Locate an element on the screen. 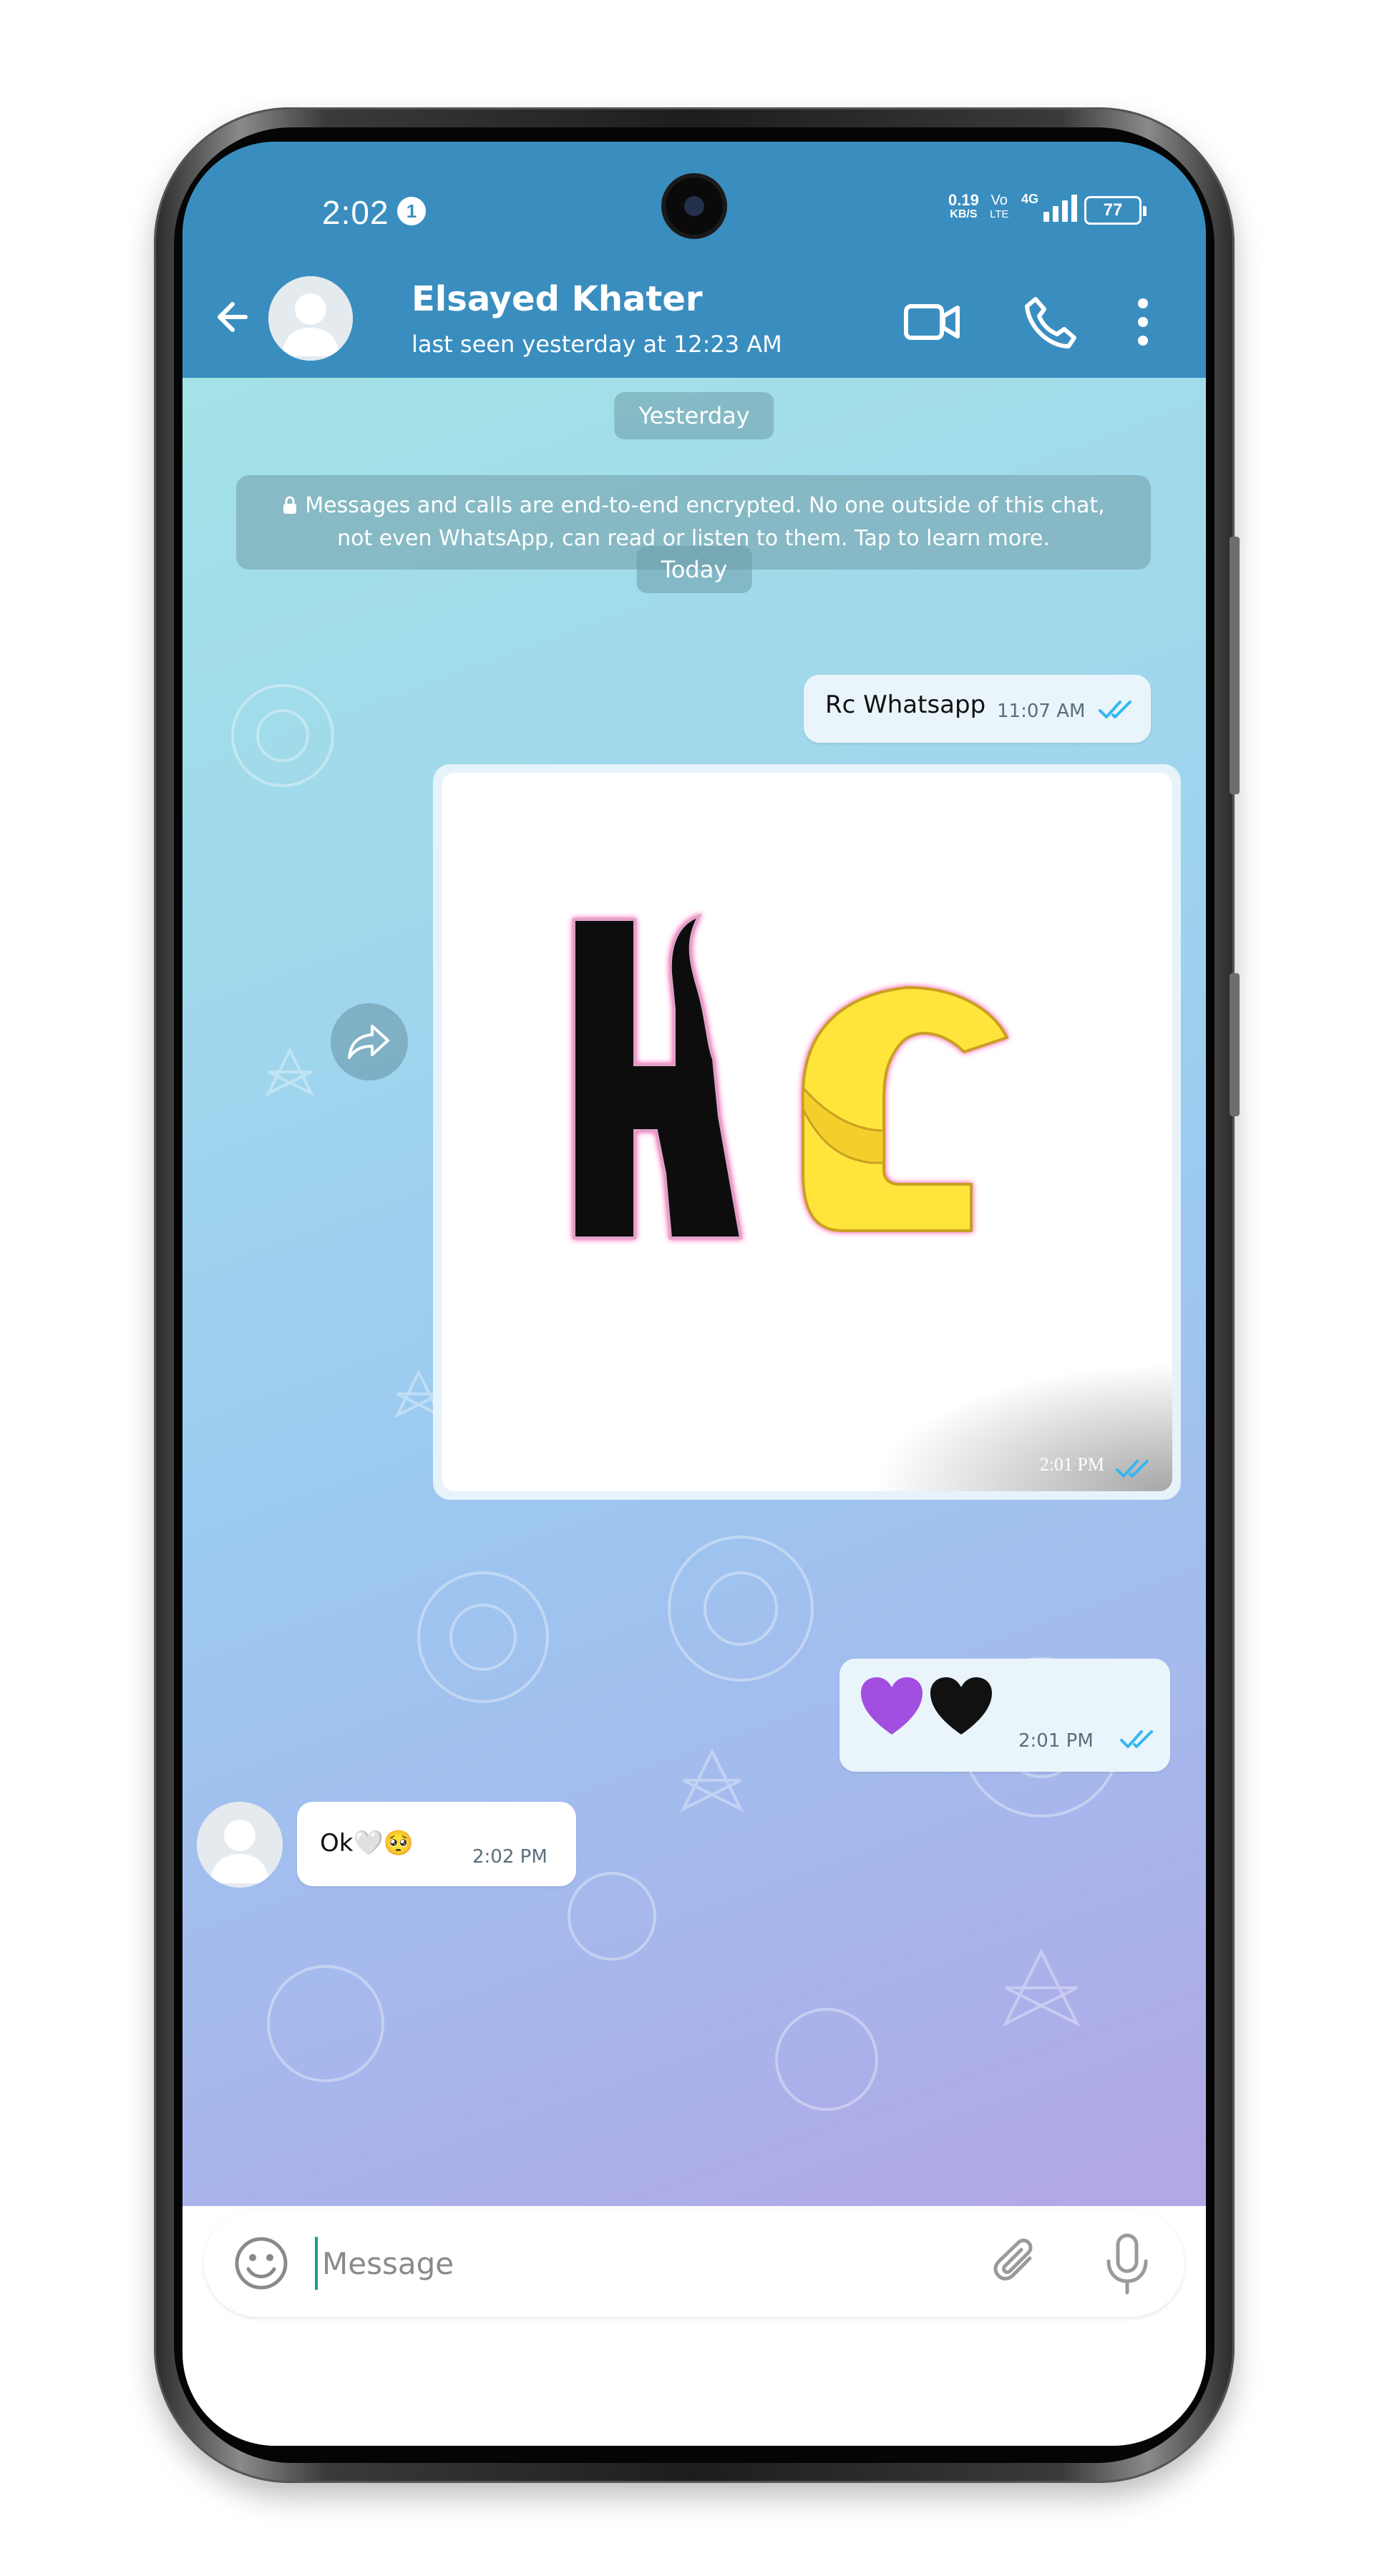 This screenshot has height=2576, width=1392. forward-button is located at coordinates (370, 1041).